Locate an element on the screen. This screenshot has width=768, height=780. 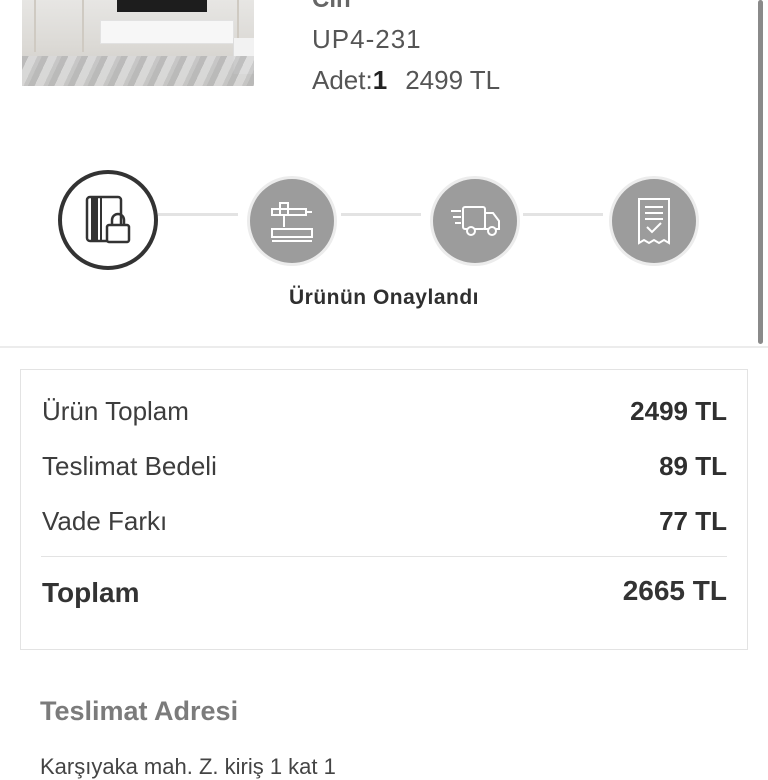
total-label: Toplam is located at coordinates (91, 592).